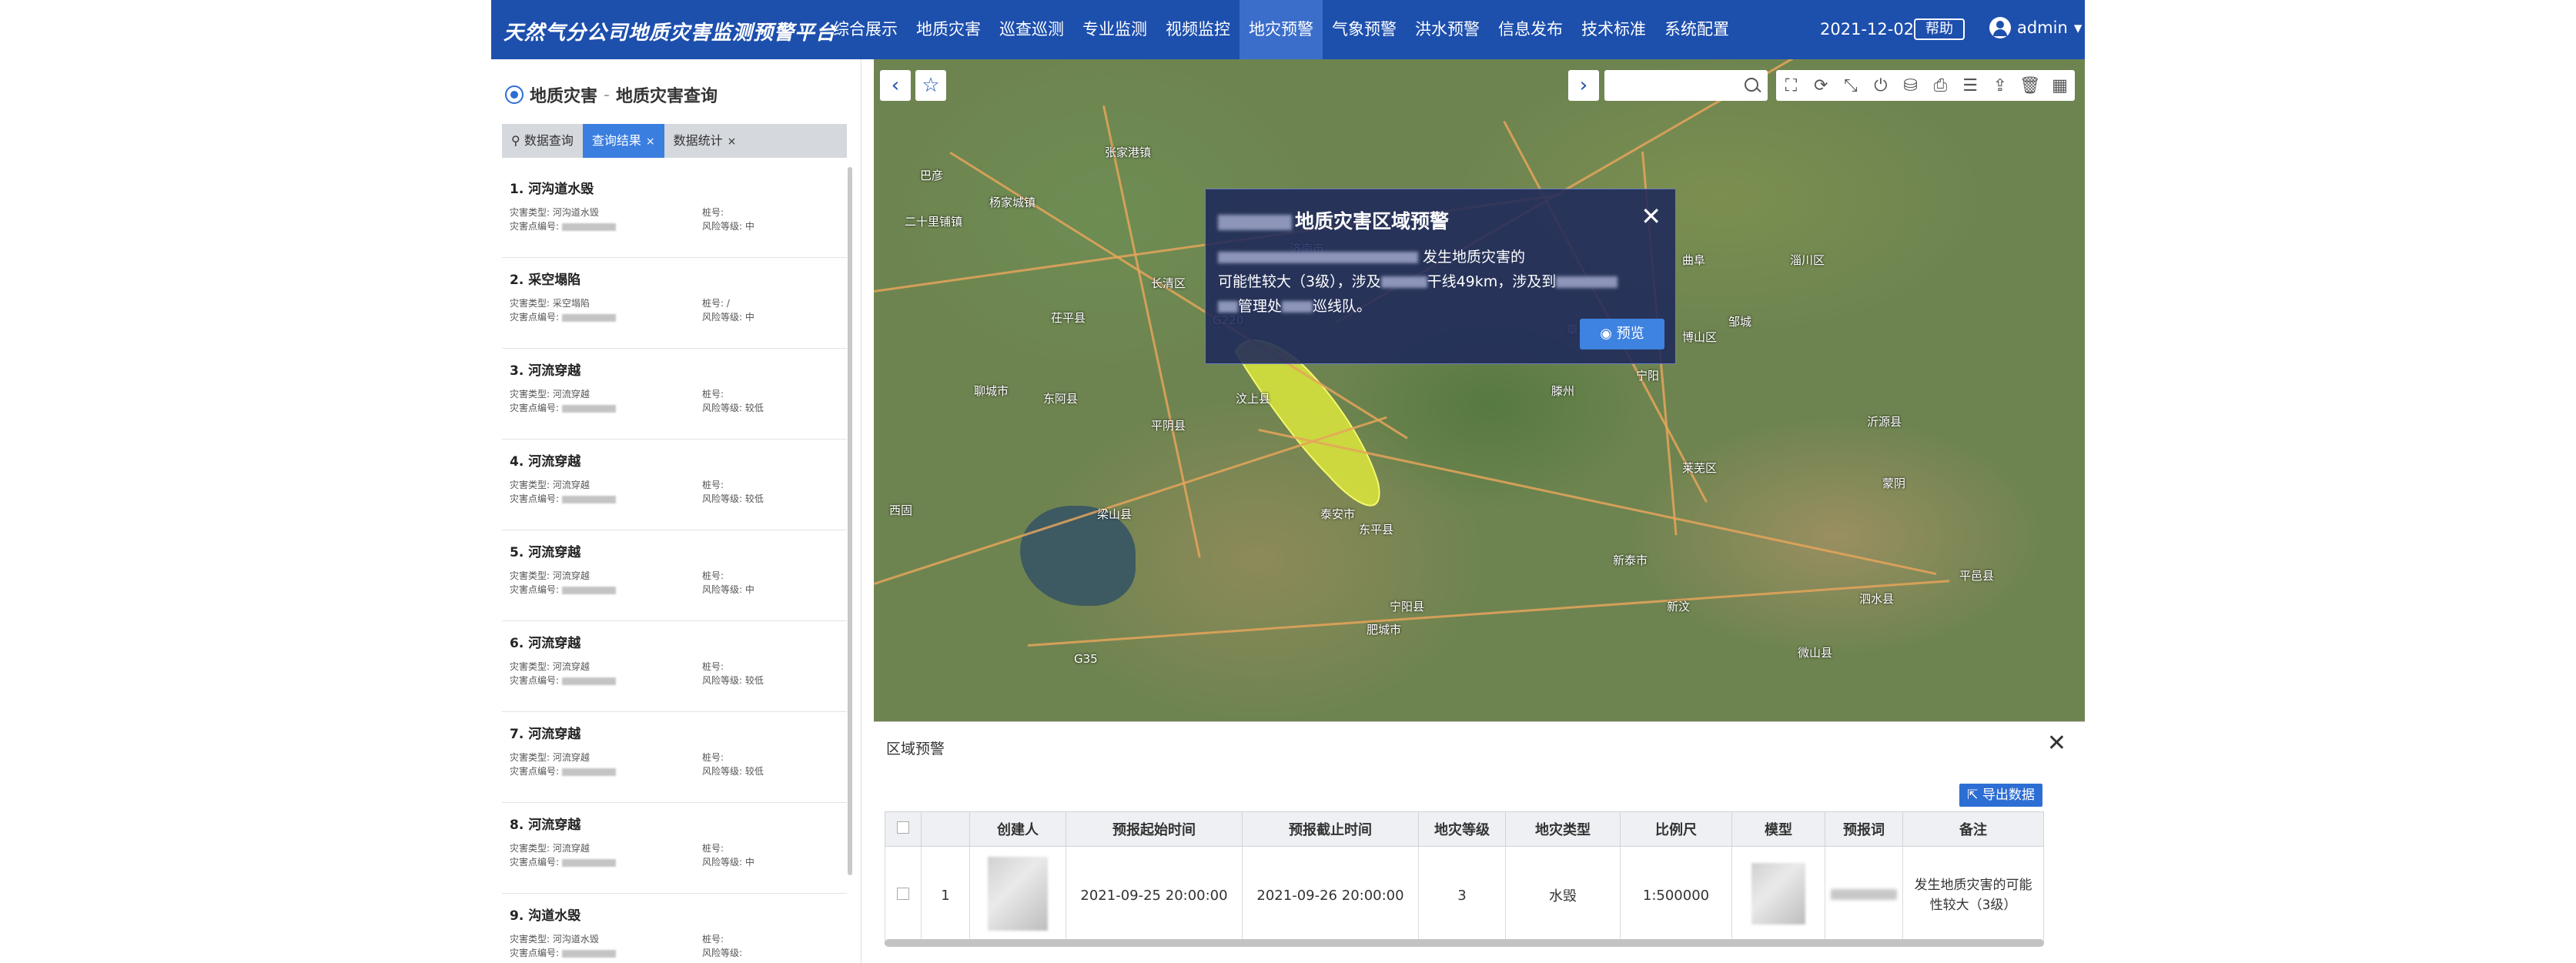 This screenshot has width=2576, height=963. What do you see at coordinates (1018, 893) in the screenshot?
I see `creator-photo-redacted` at bounding box center [1018, 893].